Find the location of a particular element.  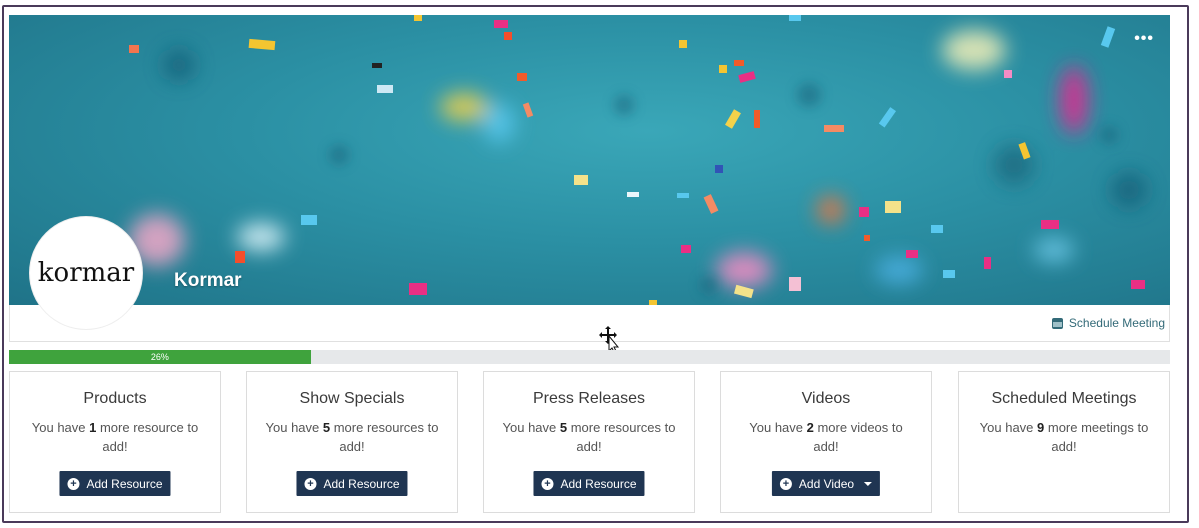

button-label: Add Video is located at coordinates (826, 483).